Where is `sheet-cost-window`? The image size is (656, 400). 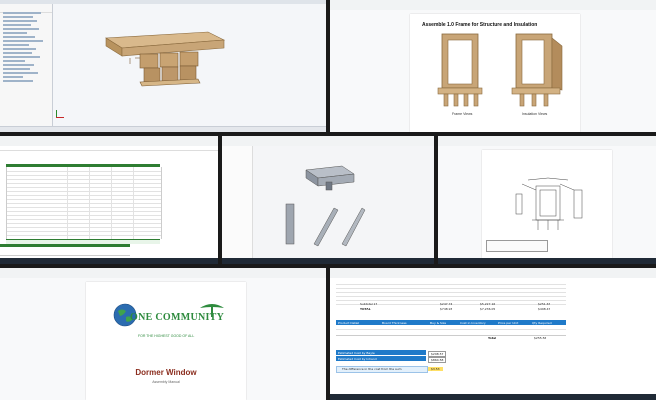
sheet-cost-window is located at coordinates (109, 200).